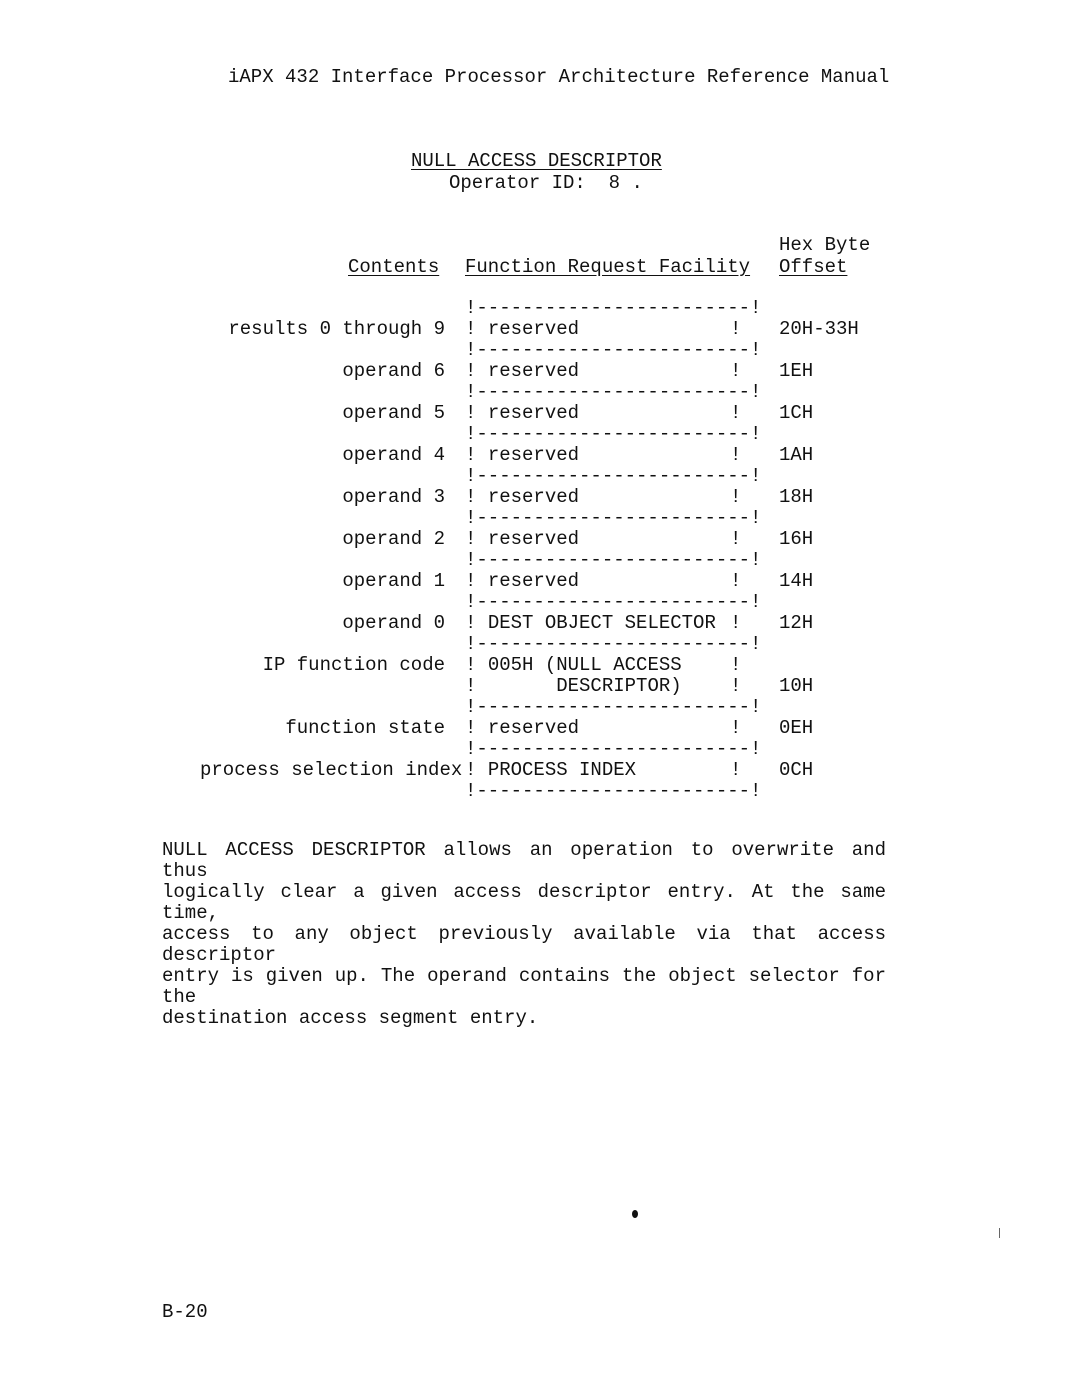 Image resolution: width=1080 pixels, height=1393 pixels. What do you see at coordinates (517, 183) in the screenshot?
I see `operator-id-label: Operator ID:` at bounding box center [517, 183].